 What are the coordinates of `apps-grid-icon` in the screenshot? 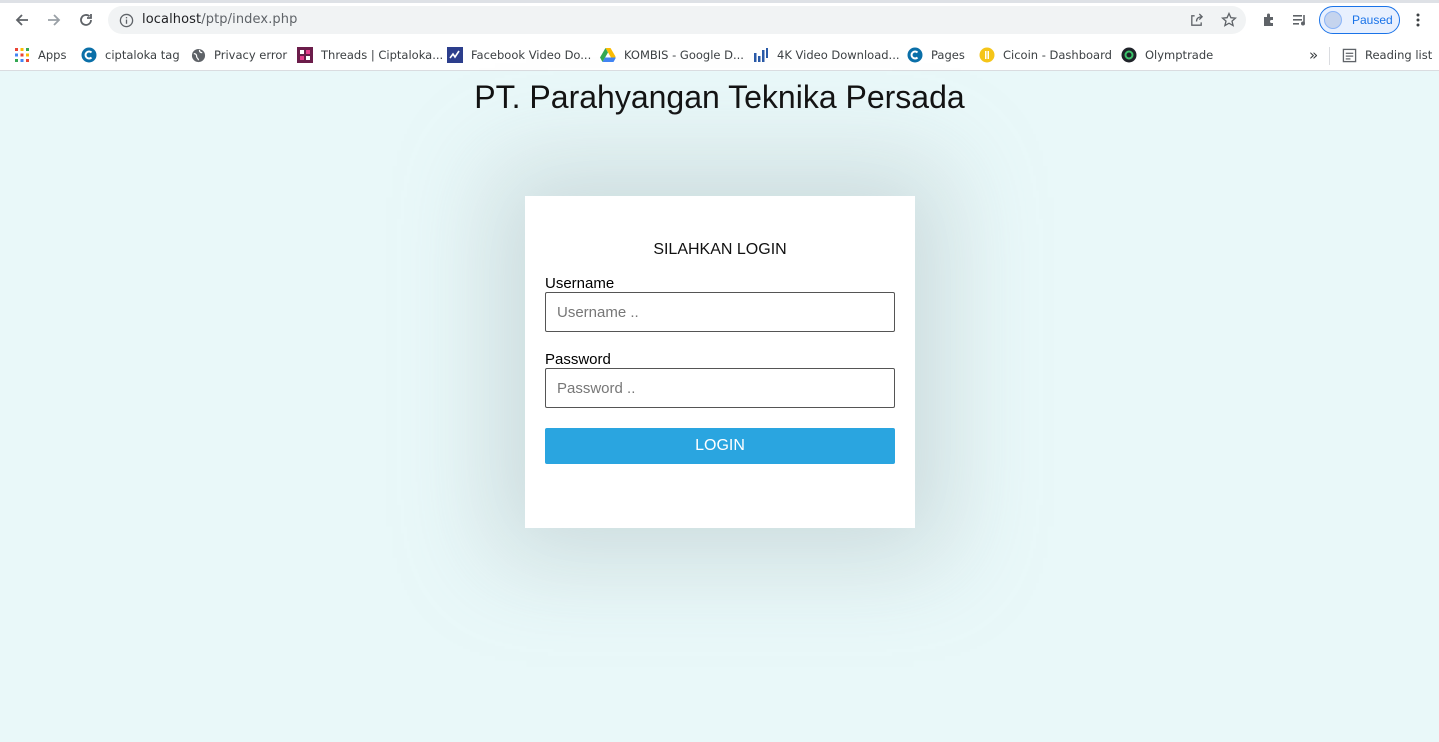 It's located at (22, 55).